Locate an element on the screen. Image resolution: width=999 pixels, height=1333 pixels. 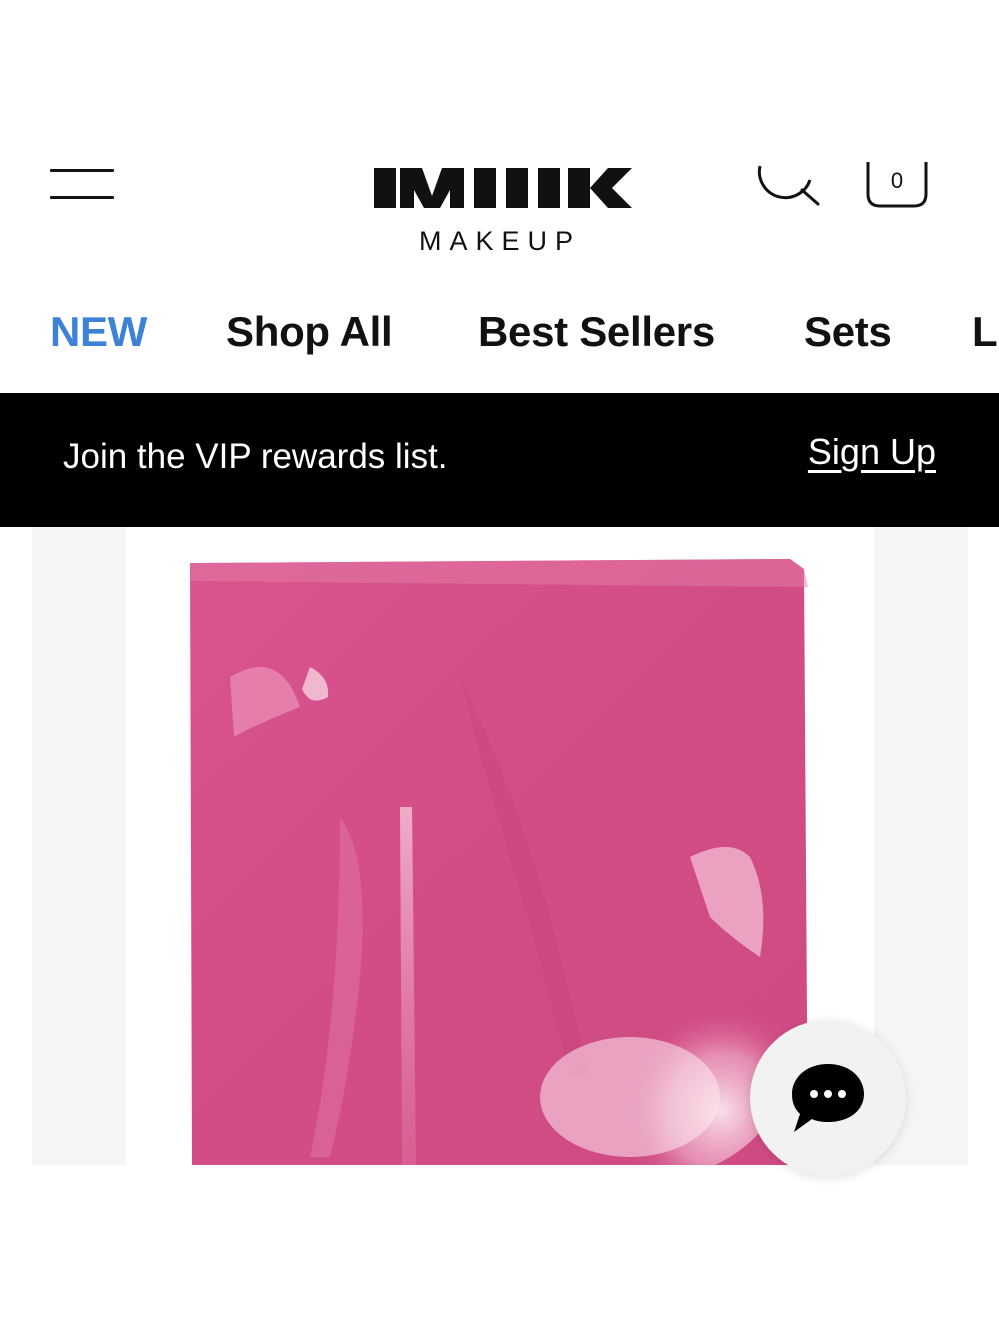
banner-text: Join the VIP rewards list. is located at coordinates (255, 456).